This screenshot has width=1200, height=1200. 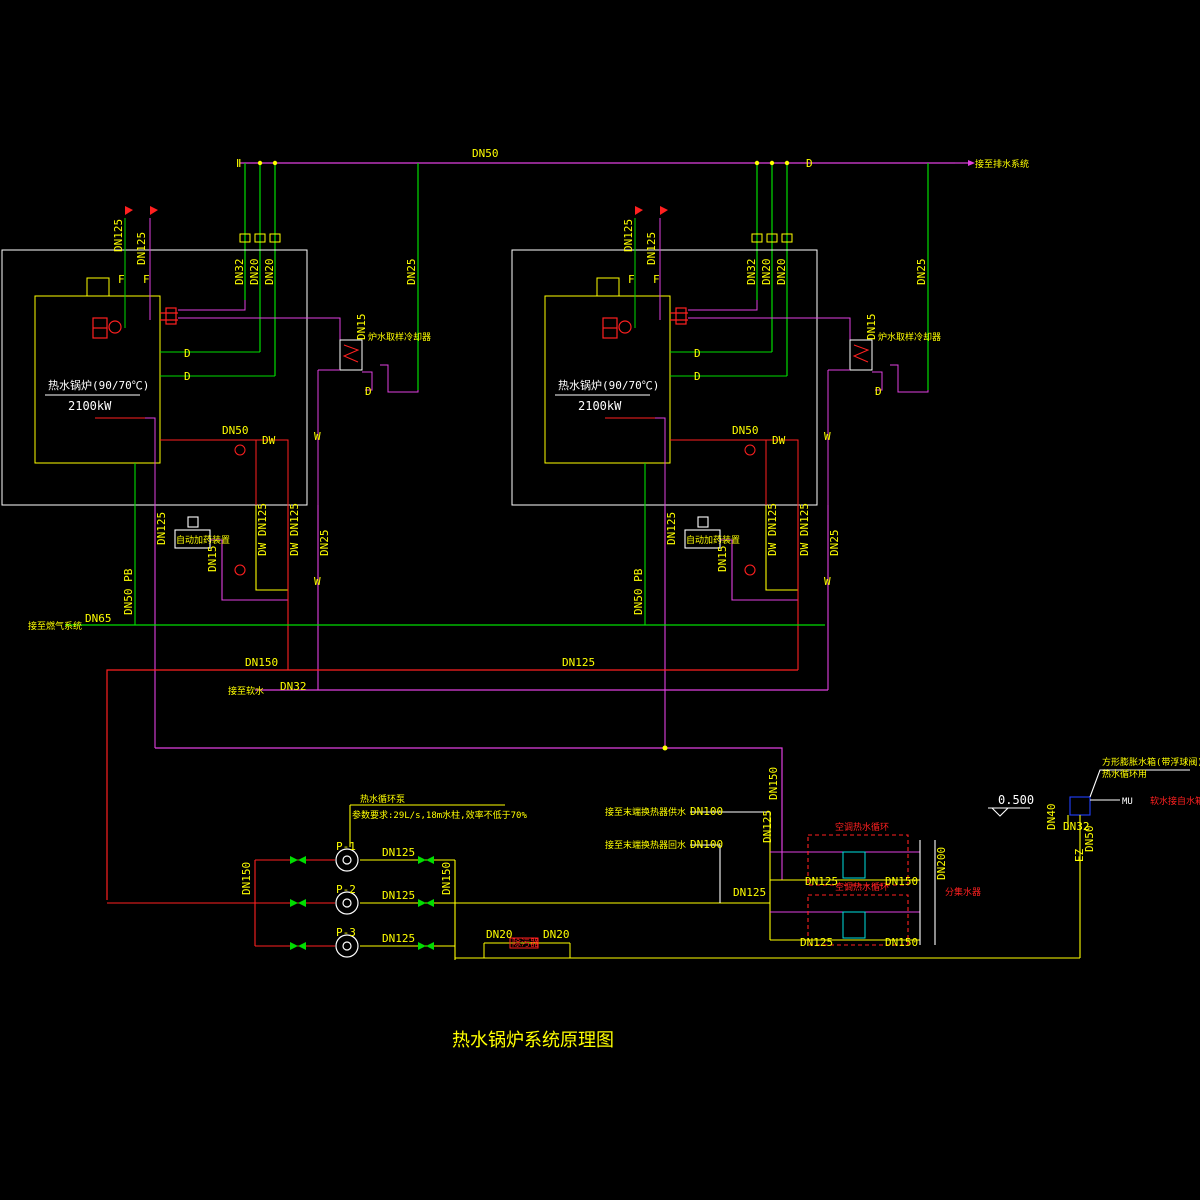 What do you see at coordinates (706, 811) in the screenshot?
I see `hx-dn100-a: DN100` at bounding box center [706, 811].